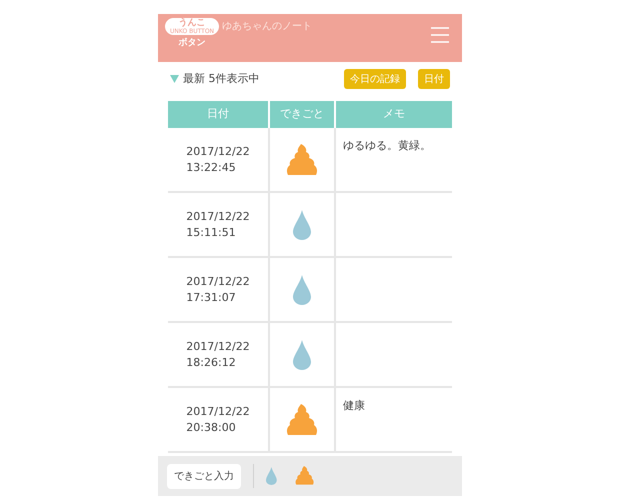 The height and width of the screenshot is (500, 620). Describe the element at coordinates (267, 27) in the screenshot. I see `notebook-title: ゆあちゃんのノート` at that location.